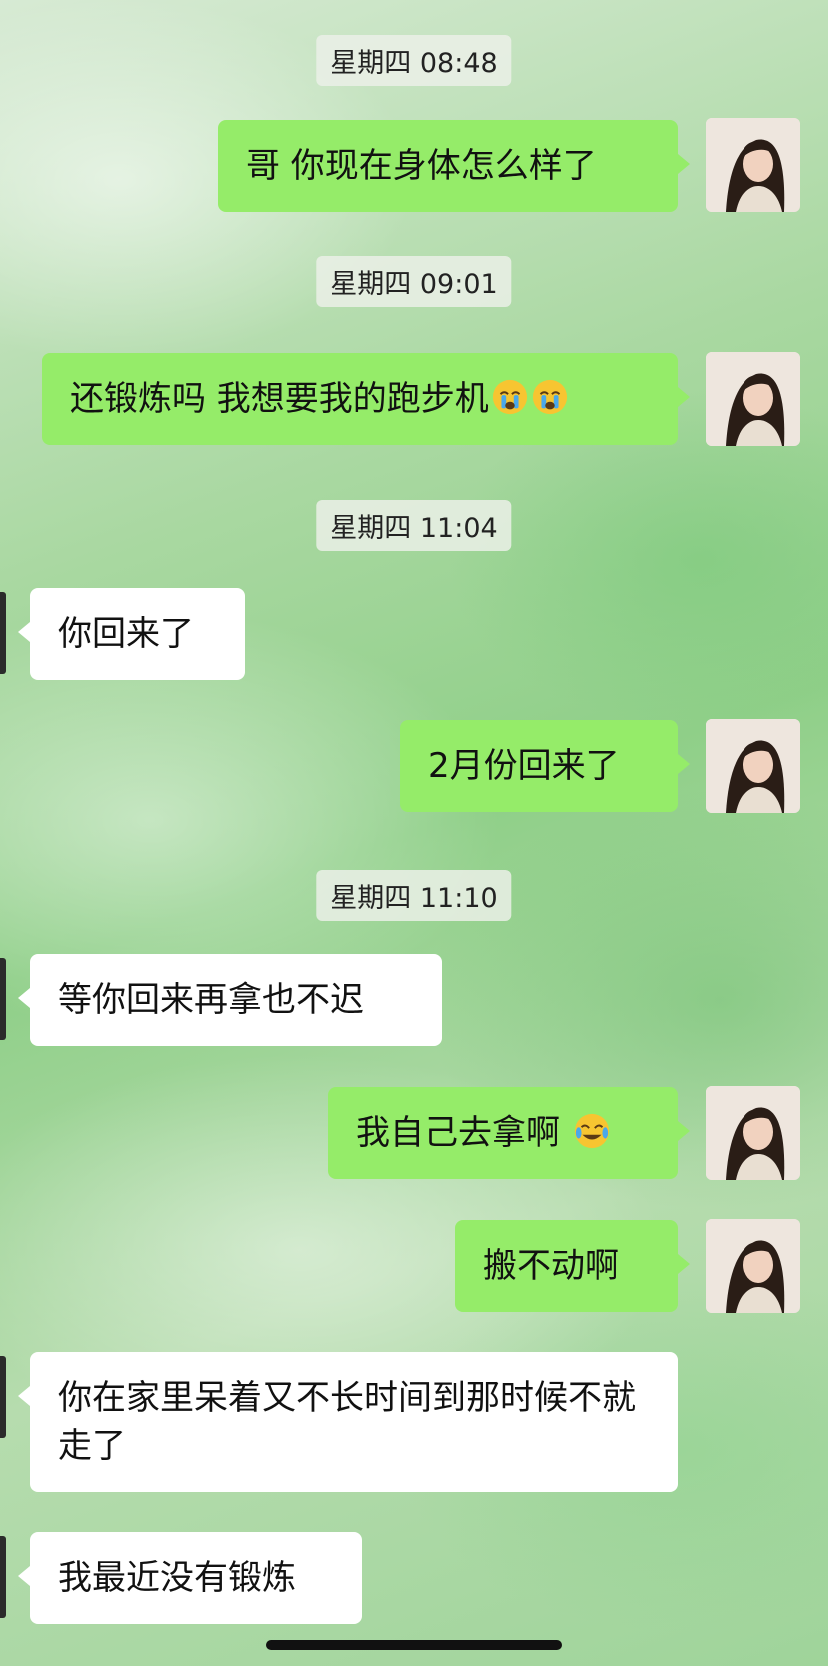 This screenshot has width=828, height=1666. I want to click on message-text: 搬不动啊, so click(551, 1266).